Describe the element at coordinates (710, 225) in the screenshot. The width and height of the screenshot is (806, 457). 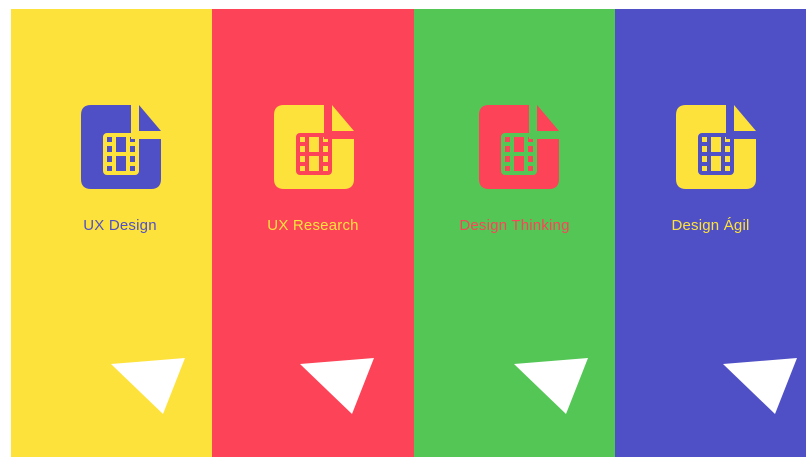
I see `panel-label: Design Ágil` at that location.